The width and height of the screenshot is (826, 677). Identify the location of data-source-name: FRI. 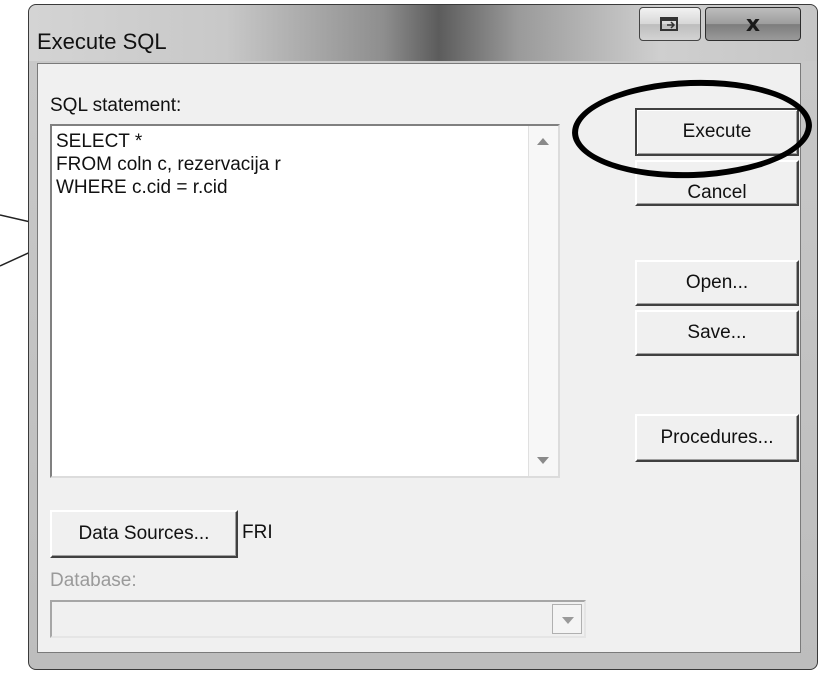
(257, 532).